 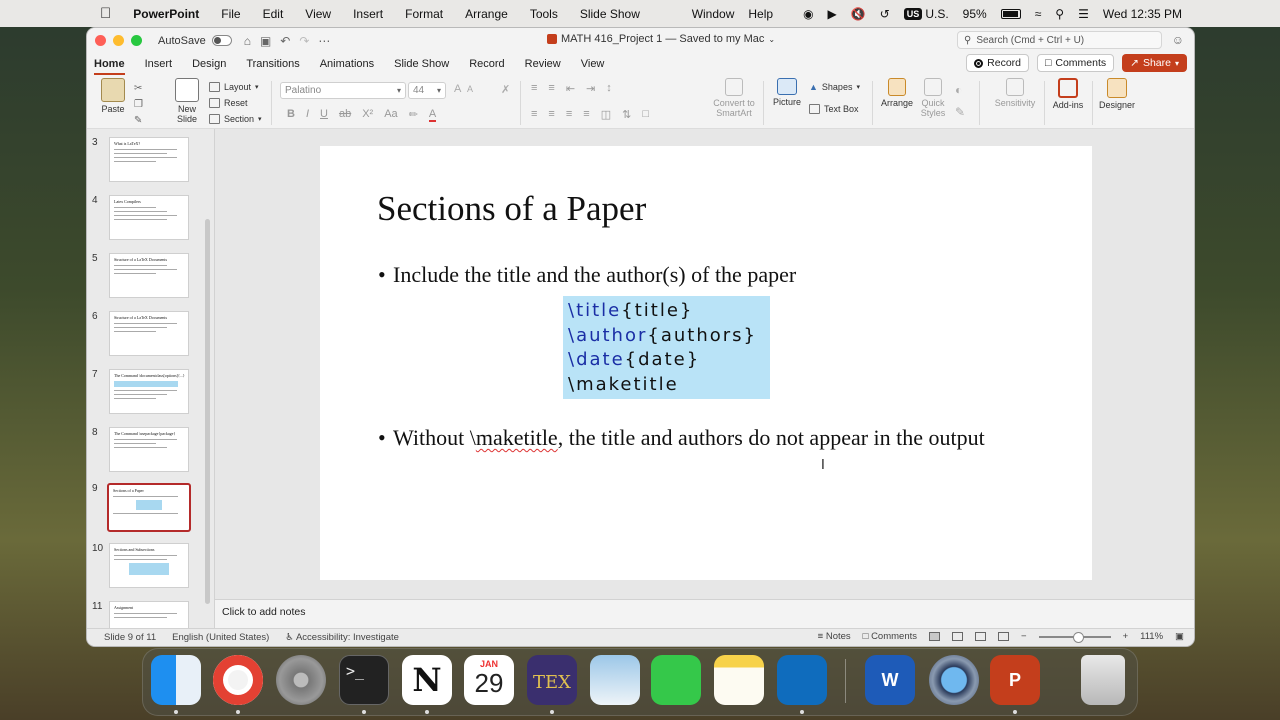 I want to click on slide-title: Sections of a Paper, so click(x=511, y=209).